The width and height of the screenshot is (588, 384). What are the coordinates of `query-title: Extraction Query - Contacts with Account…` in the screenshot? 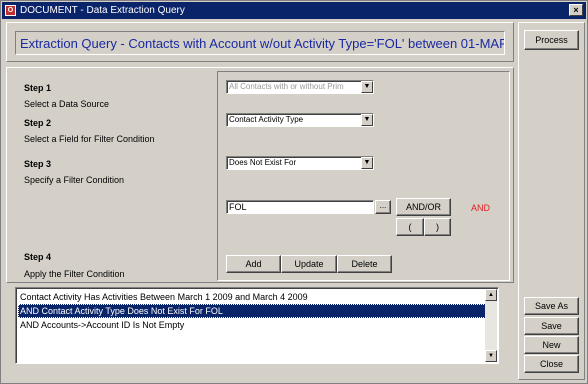 It's located at (262, 43).